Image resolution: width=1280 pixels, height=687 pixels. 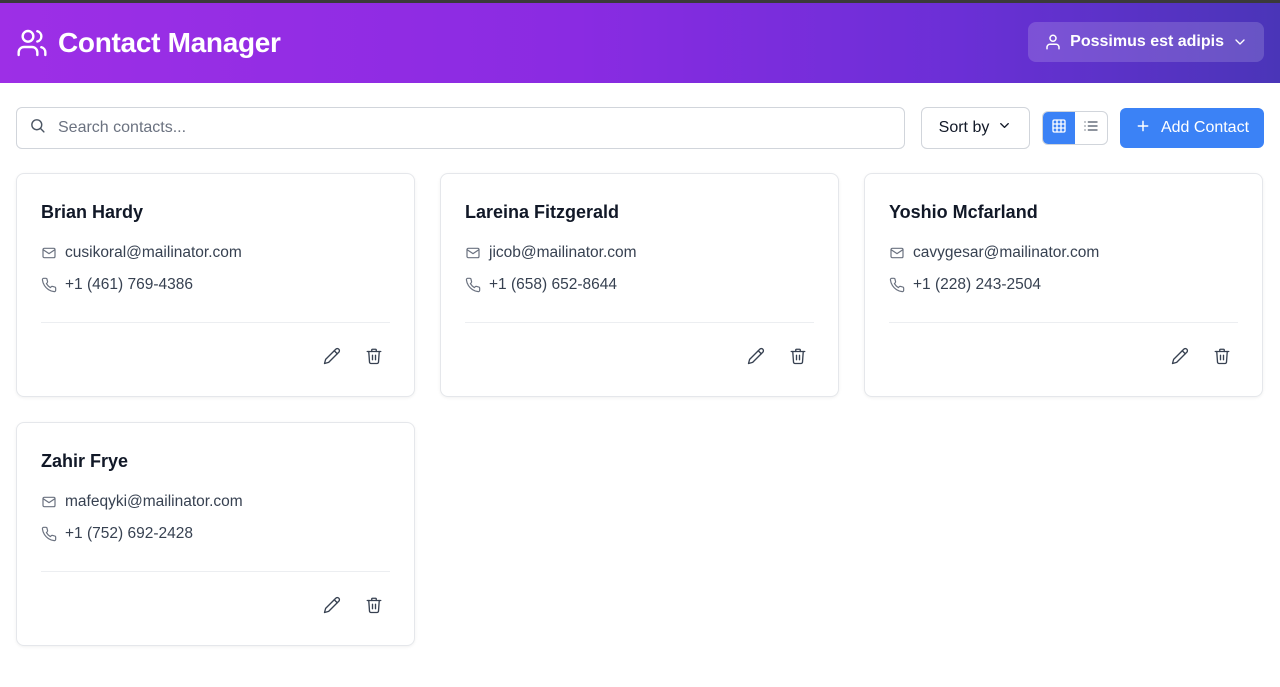 I want to click on contact-email: jicob@mailinator.com, so click(x=563, y=252).